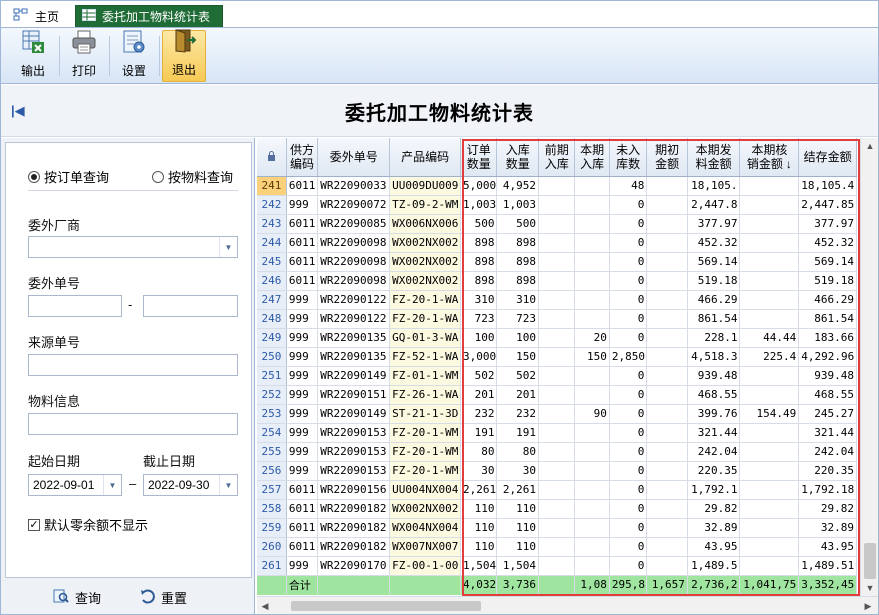  Describe the element at coordinates (425, 157) in the screenshot. I see `column-header-product-code-col: 产品编码` at that location.